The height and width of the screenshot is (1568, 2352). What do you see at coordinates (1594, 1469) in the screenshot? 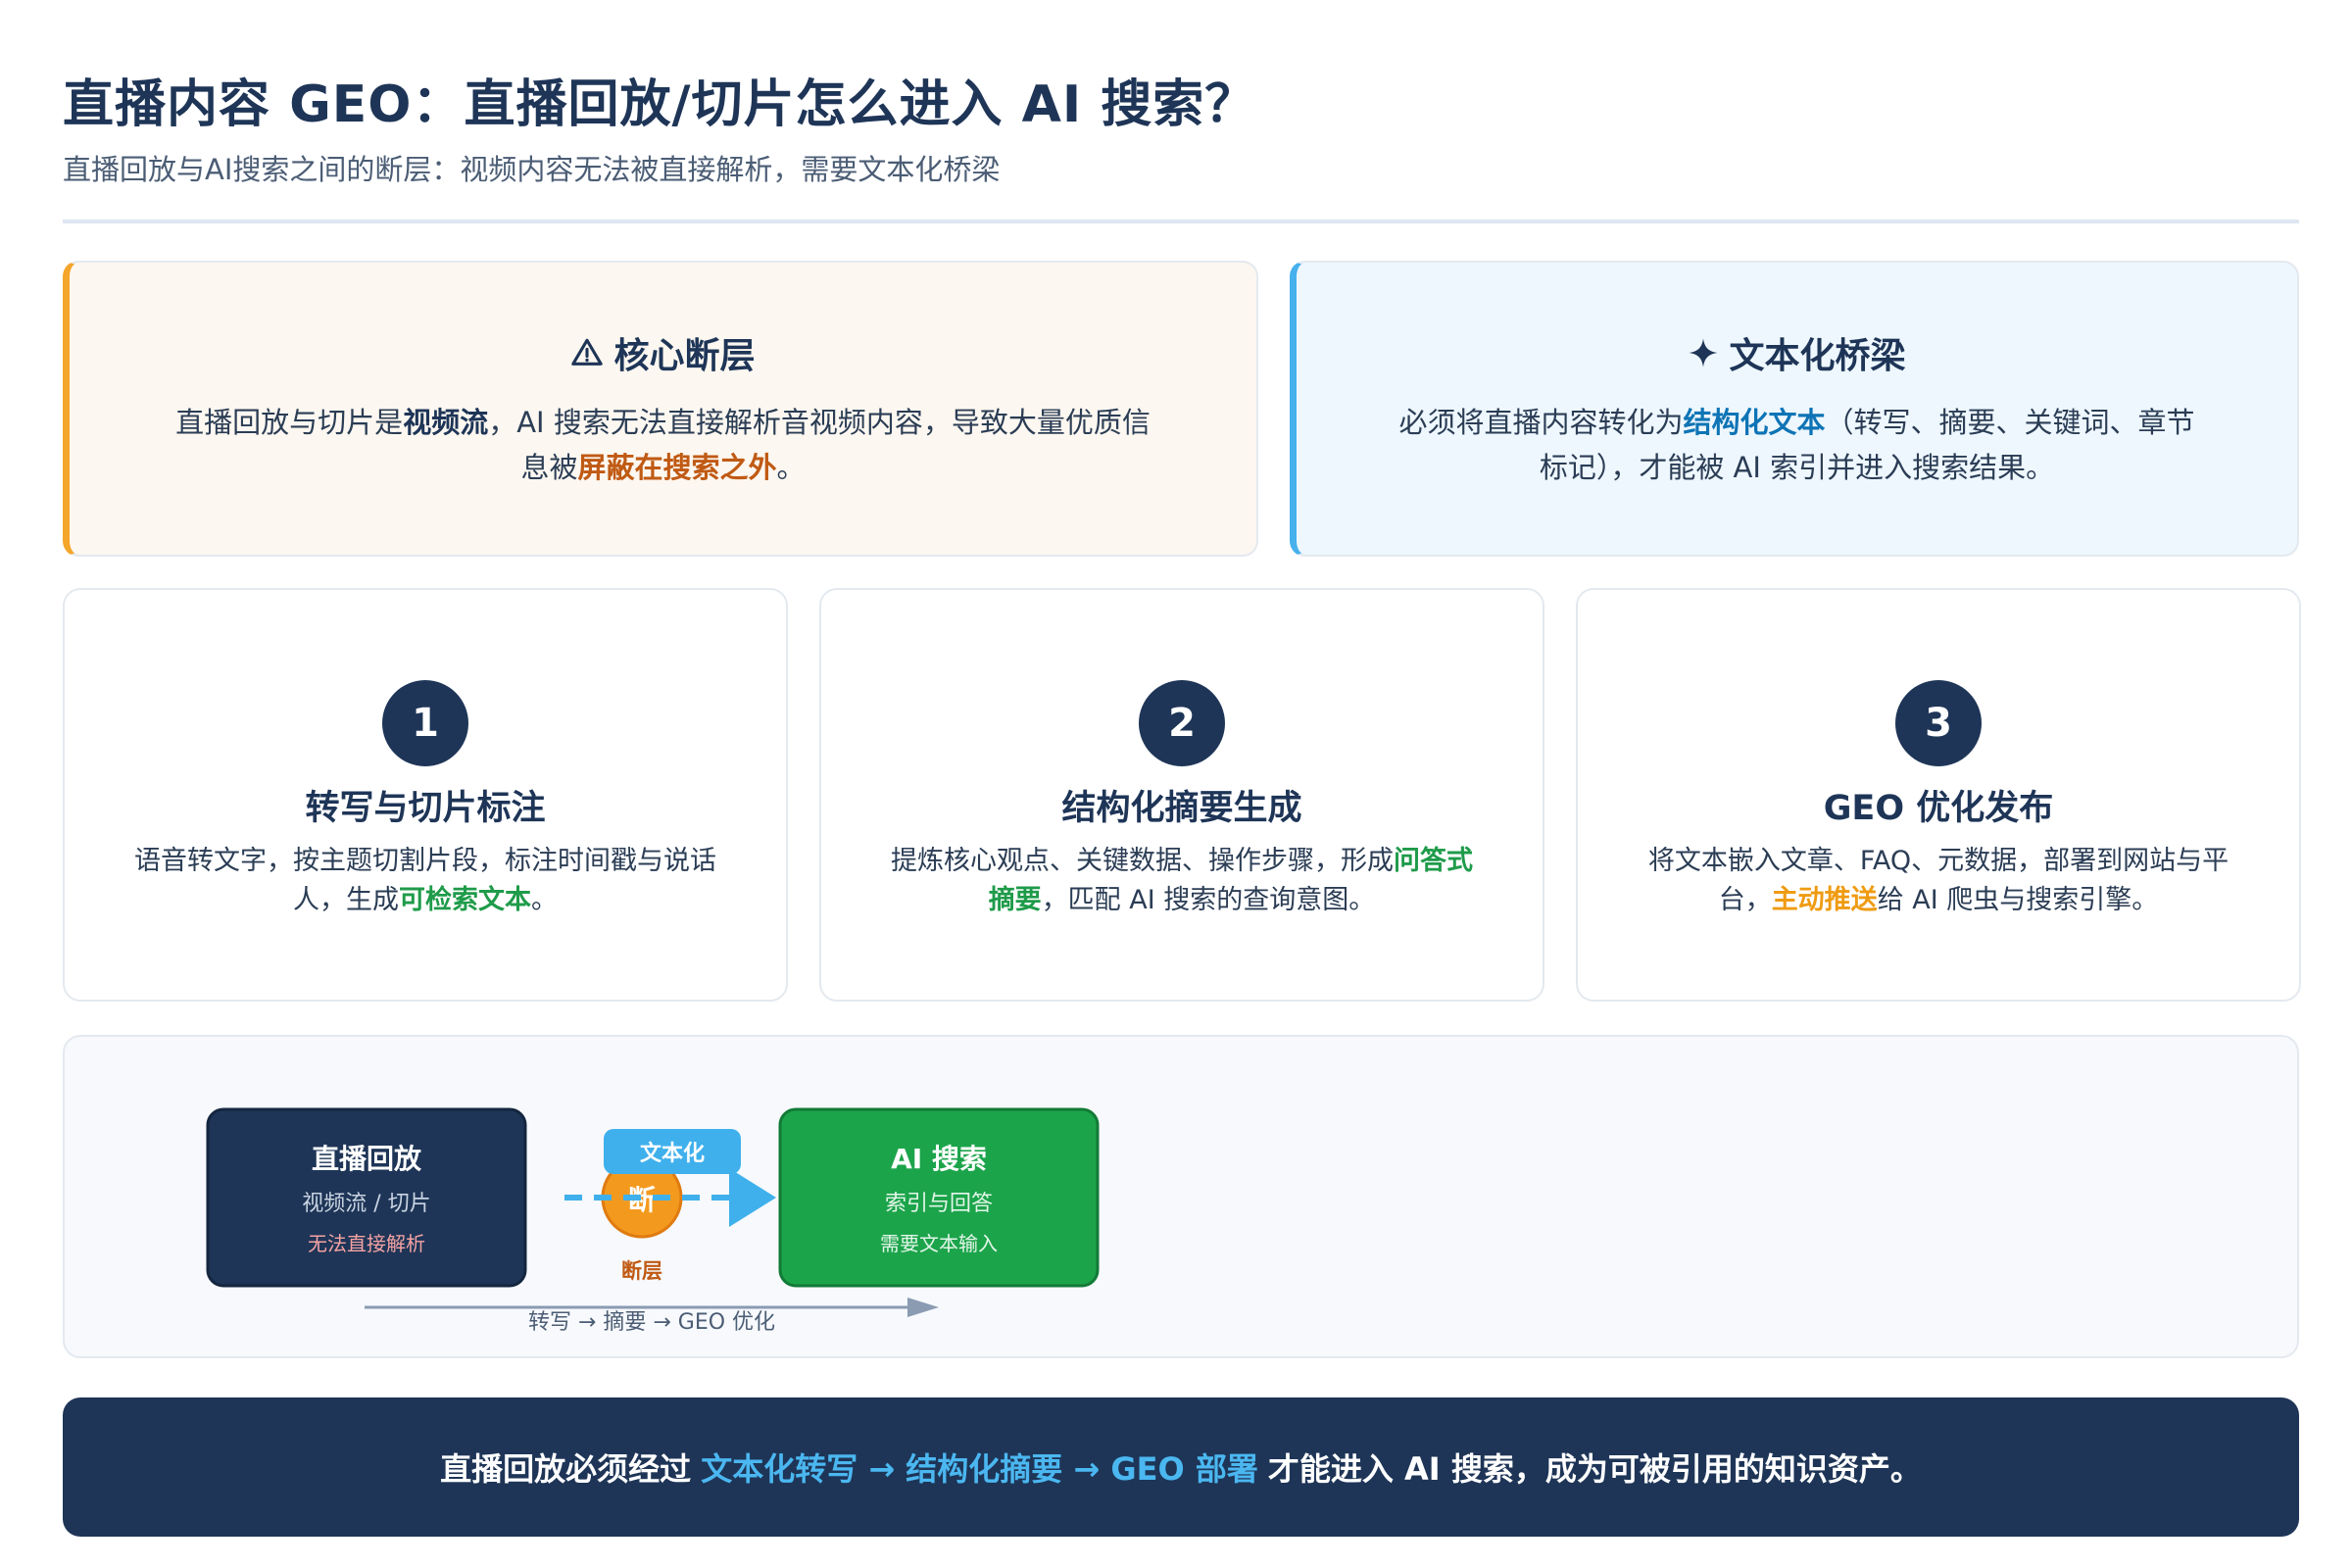
I see `banner-text-part: 才能进入 AI 搜索，成为可被引用的知识资产。` at bounding box center [1594, 1469].